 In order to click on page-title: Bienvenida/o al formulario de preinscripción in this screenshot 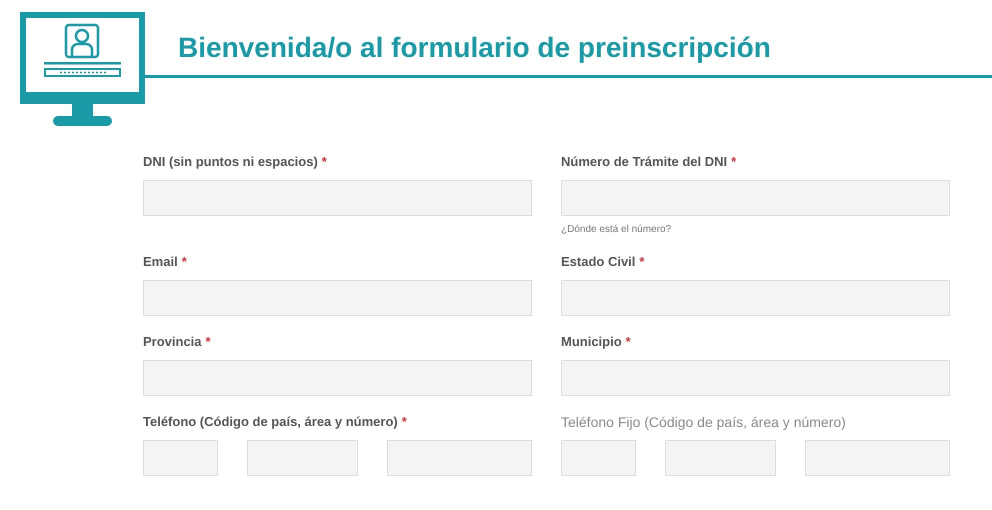, I will do `click(474, 48)`.